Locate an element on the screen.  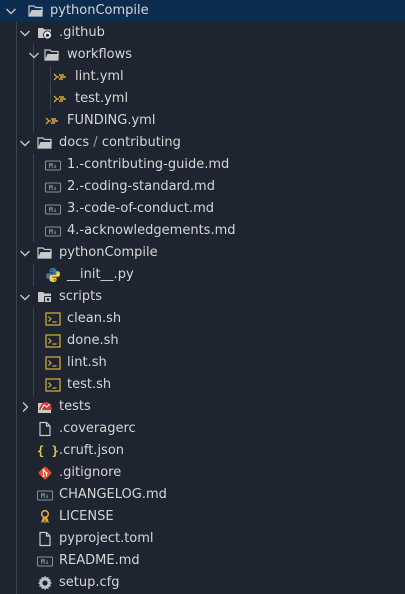
tree-item-label: pyproject.toml is located at coordinates (106, 538).